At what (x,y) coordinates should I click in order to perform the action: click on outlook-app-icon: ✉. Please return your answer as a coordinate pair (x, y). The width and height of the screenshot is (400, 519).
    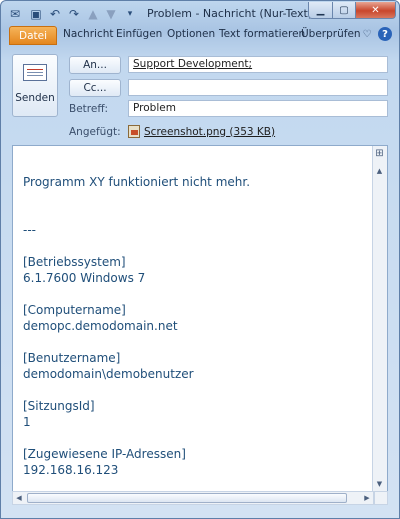
    Looking at the image, I should click on (15, 14).